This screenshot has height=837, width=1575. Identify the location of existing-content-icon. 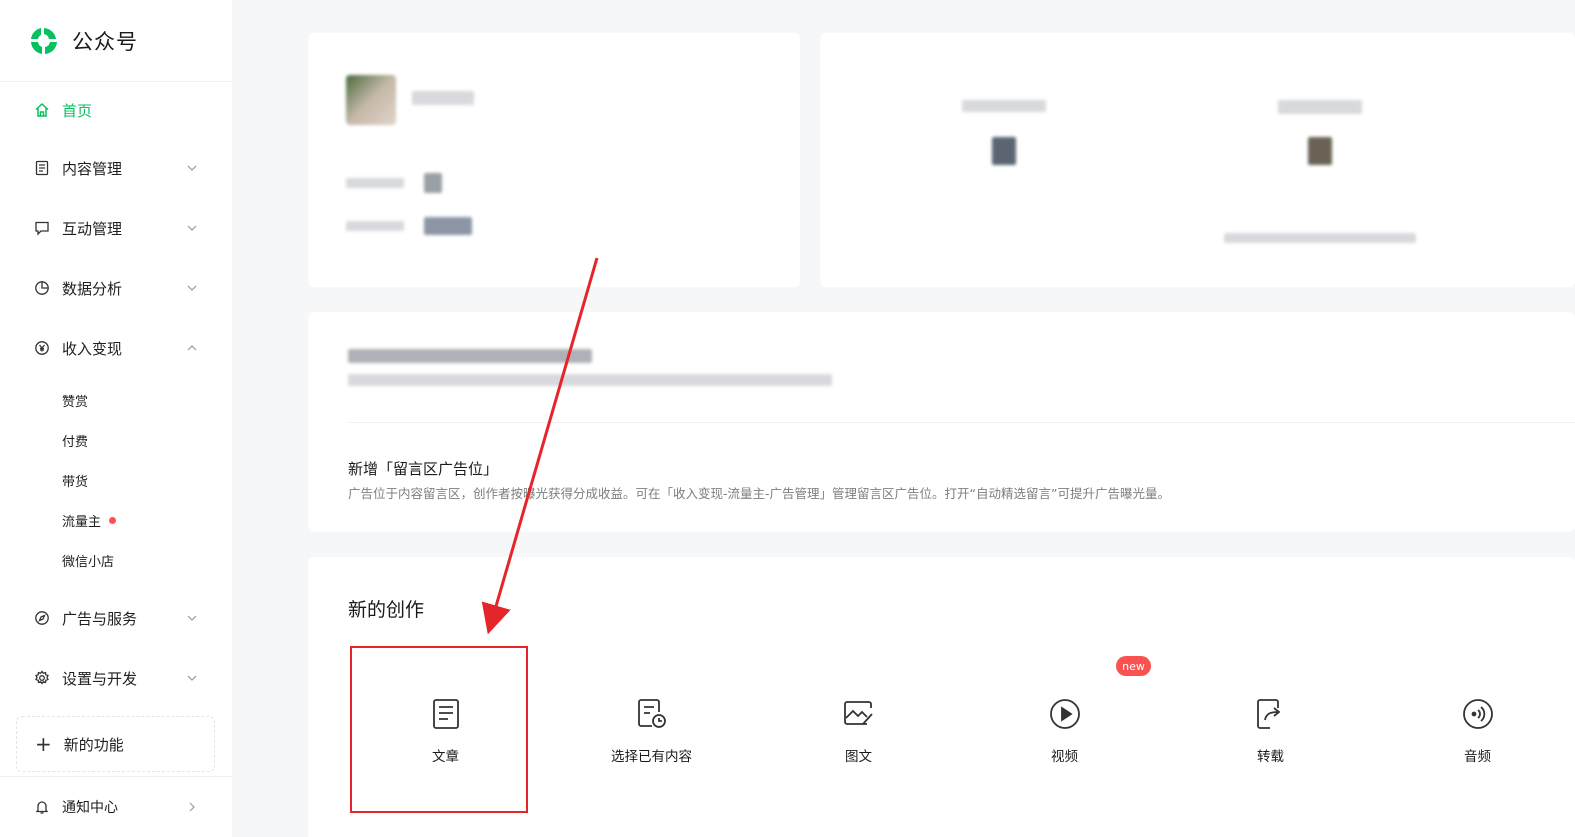
(652, 714).